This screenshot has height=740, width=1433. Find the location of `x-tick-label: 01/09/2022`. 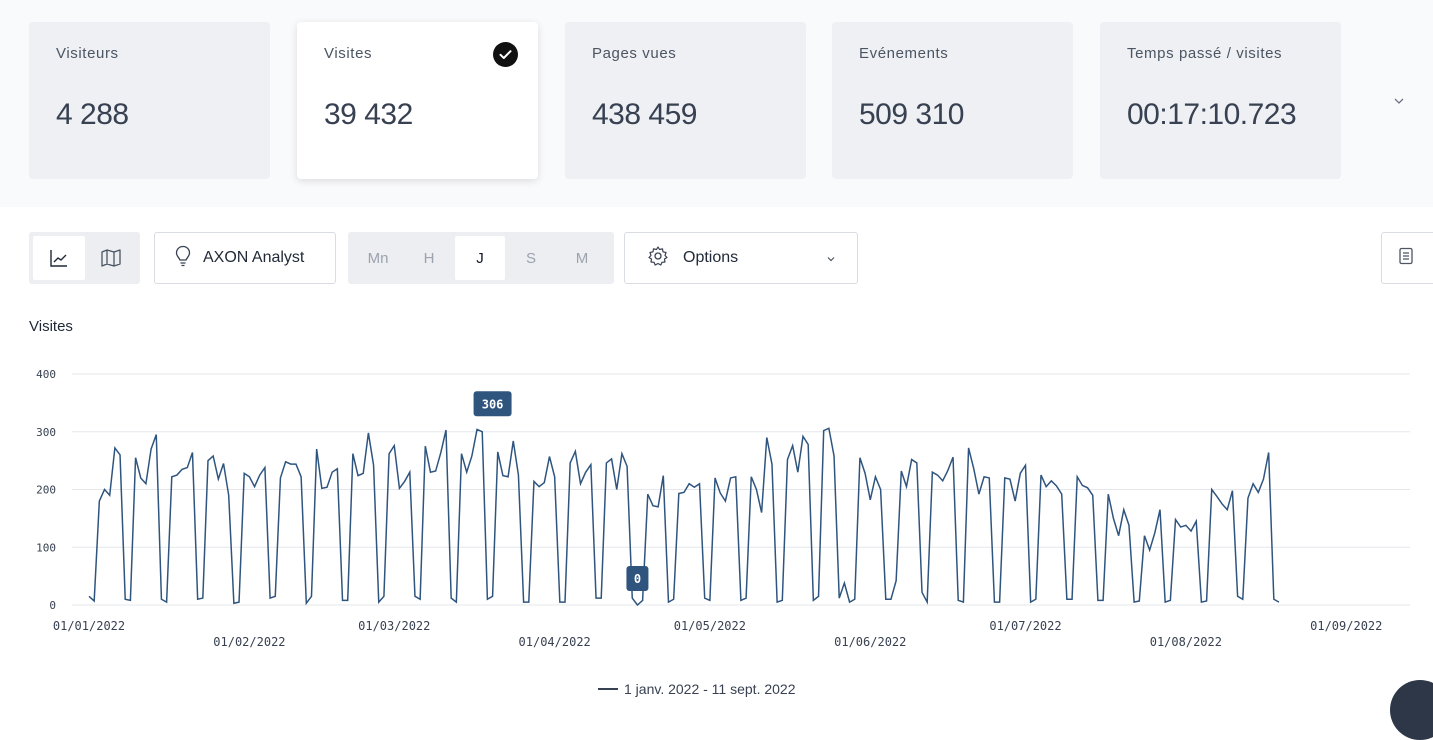

x-tick-label: 01/09/2022 is located at coordinates (1346, 626).